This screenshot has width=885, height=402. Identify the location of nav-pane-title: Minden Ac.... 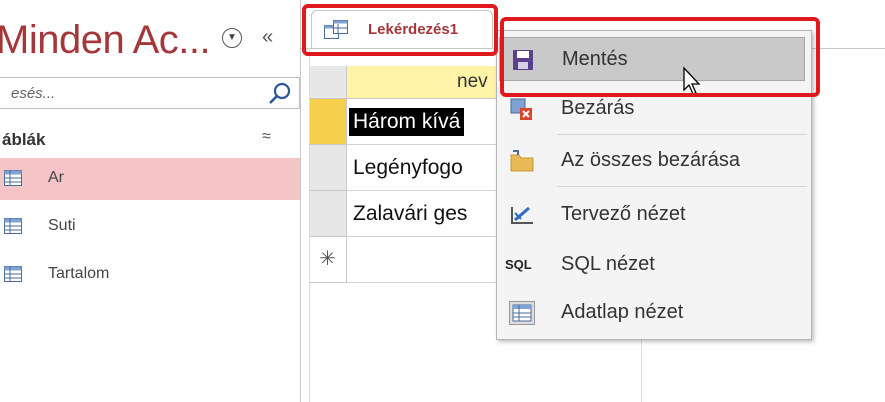
(105, 40).